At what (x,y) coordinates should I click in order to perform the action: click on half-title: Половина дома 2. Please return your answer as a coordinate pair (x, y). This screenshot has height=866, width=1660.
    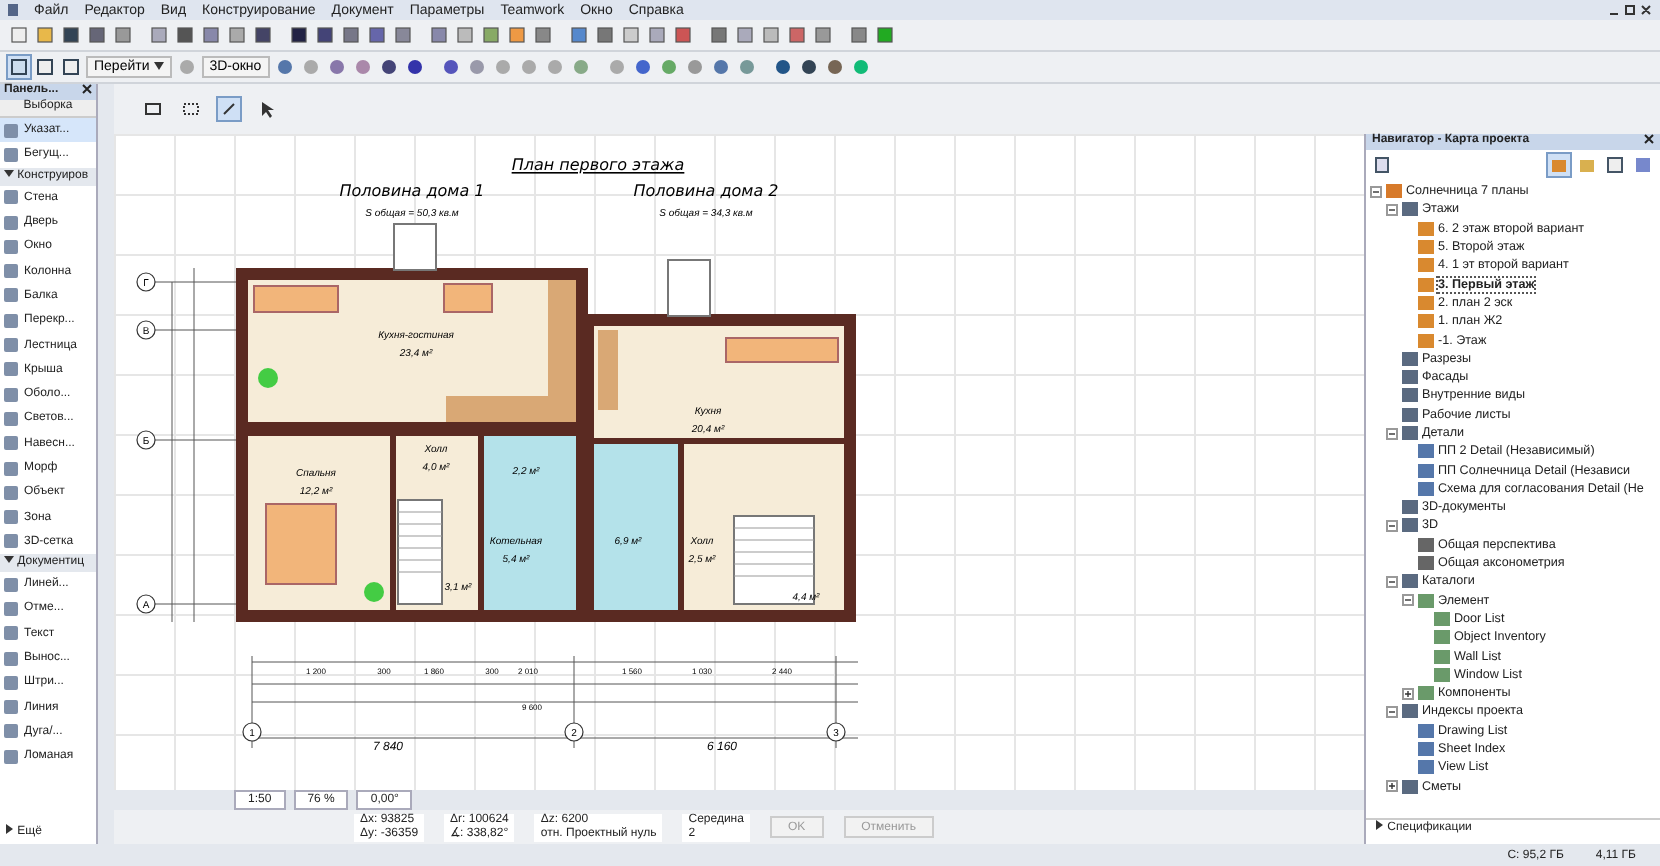
    Looking at the image, I should click on (706, 191).